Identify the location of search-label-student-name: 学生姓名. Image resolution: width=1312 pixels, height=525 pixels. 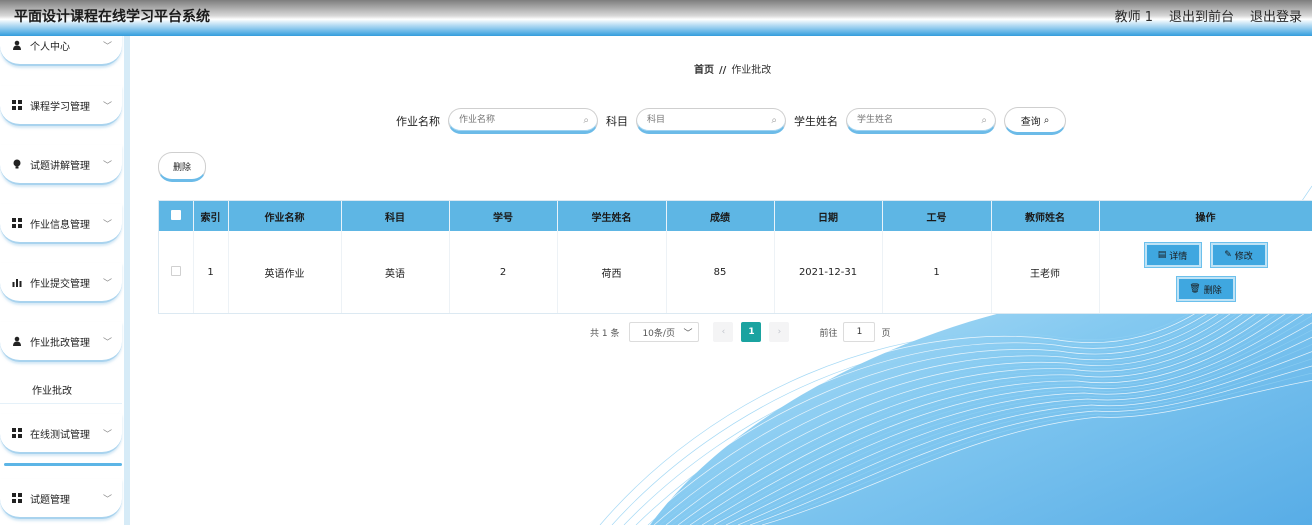
(816, 121).